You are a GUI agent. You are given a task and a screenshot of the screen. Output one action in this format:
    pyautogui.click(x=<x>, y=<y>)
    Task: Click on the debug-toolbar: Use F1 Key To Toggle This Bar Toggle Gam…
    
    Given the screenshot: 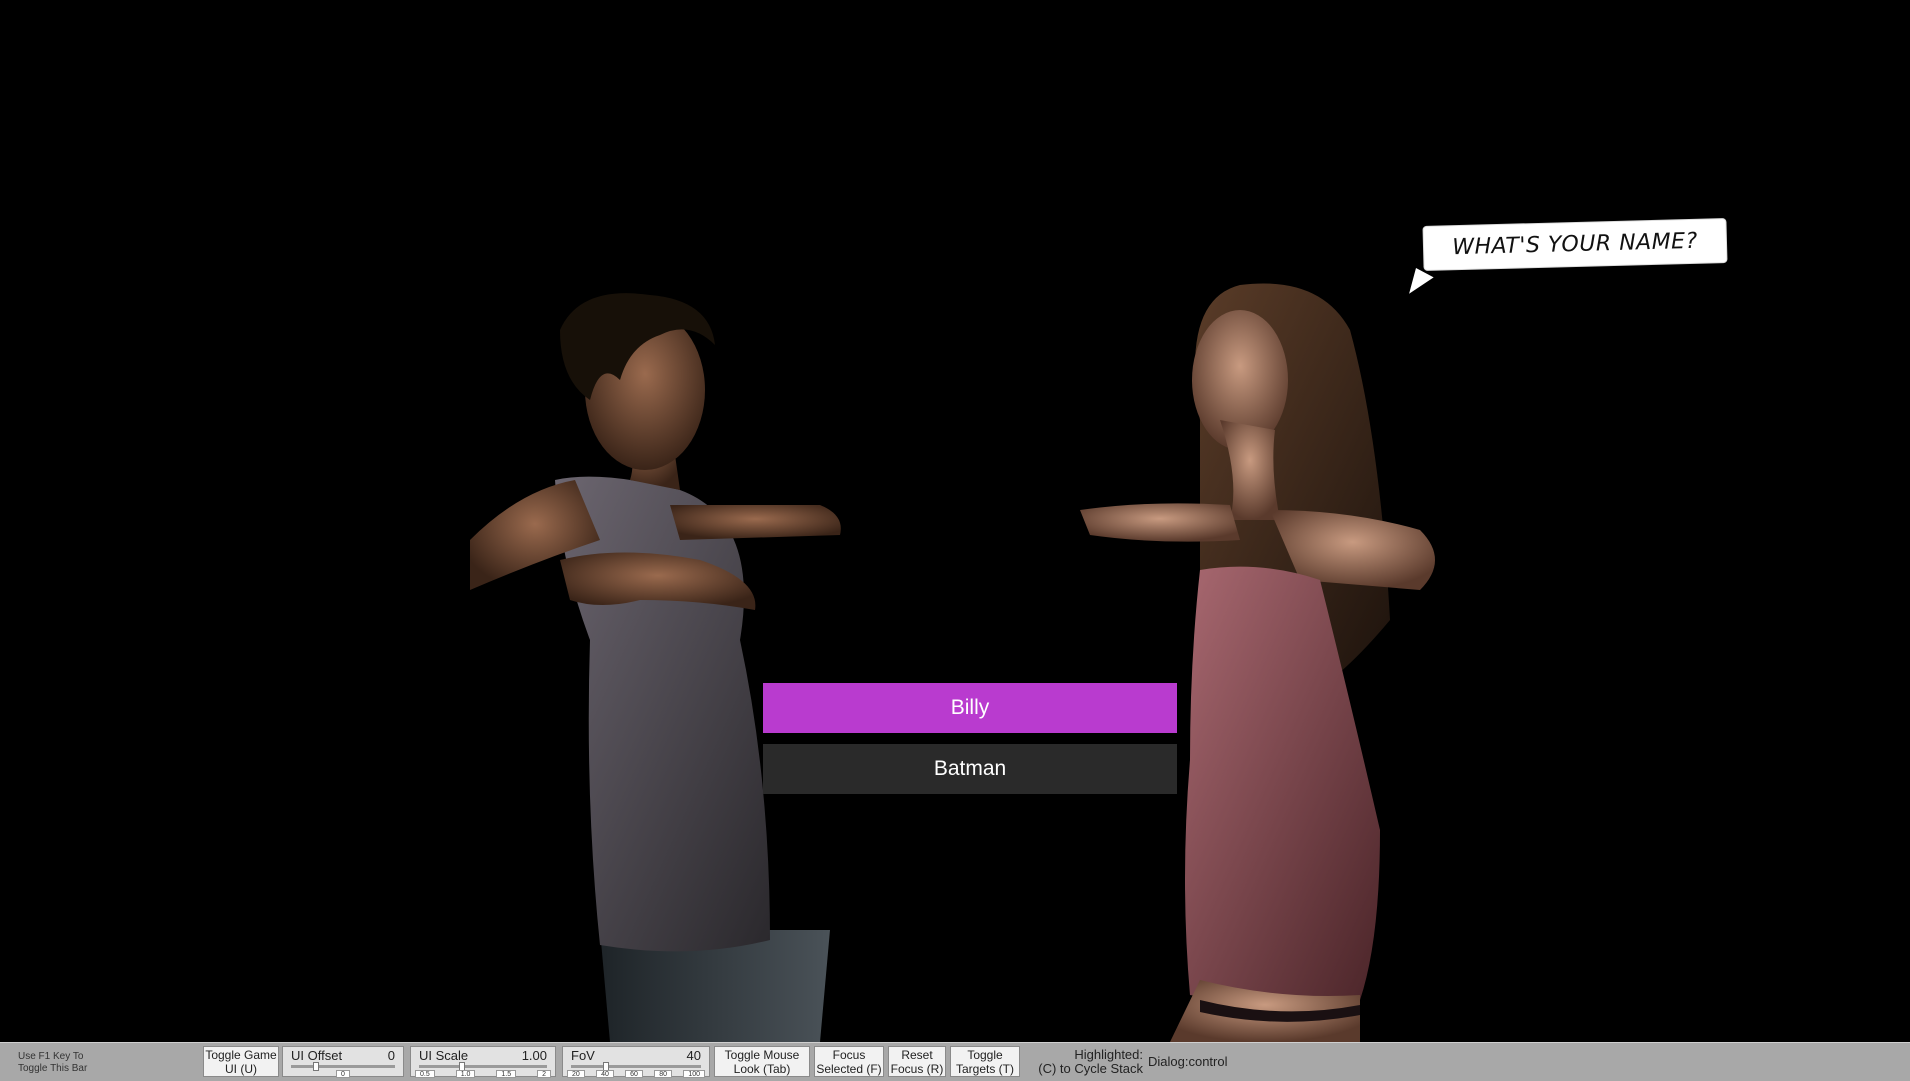 What is the action you would take?
    pyautogui.click(x=955, y=1061)
    